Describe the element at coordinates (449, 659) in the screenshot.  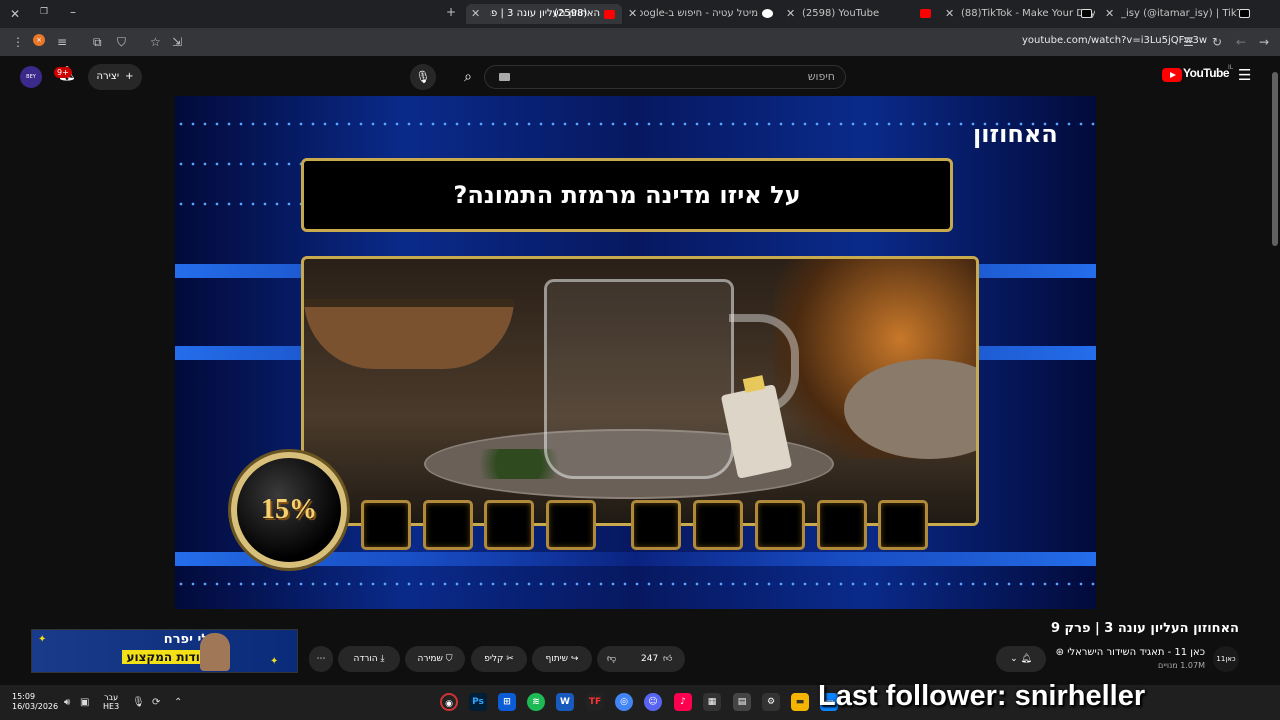
I see `bookmark-icon: ⛉` at that location.